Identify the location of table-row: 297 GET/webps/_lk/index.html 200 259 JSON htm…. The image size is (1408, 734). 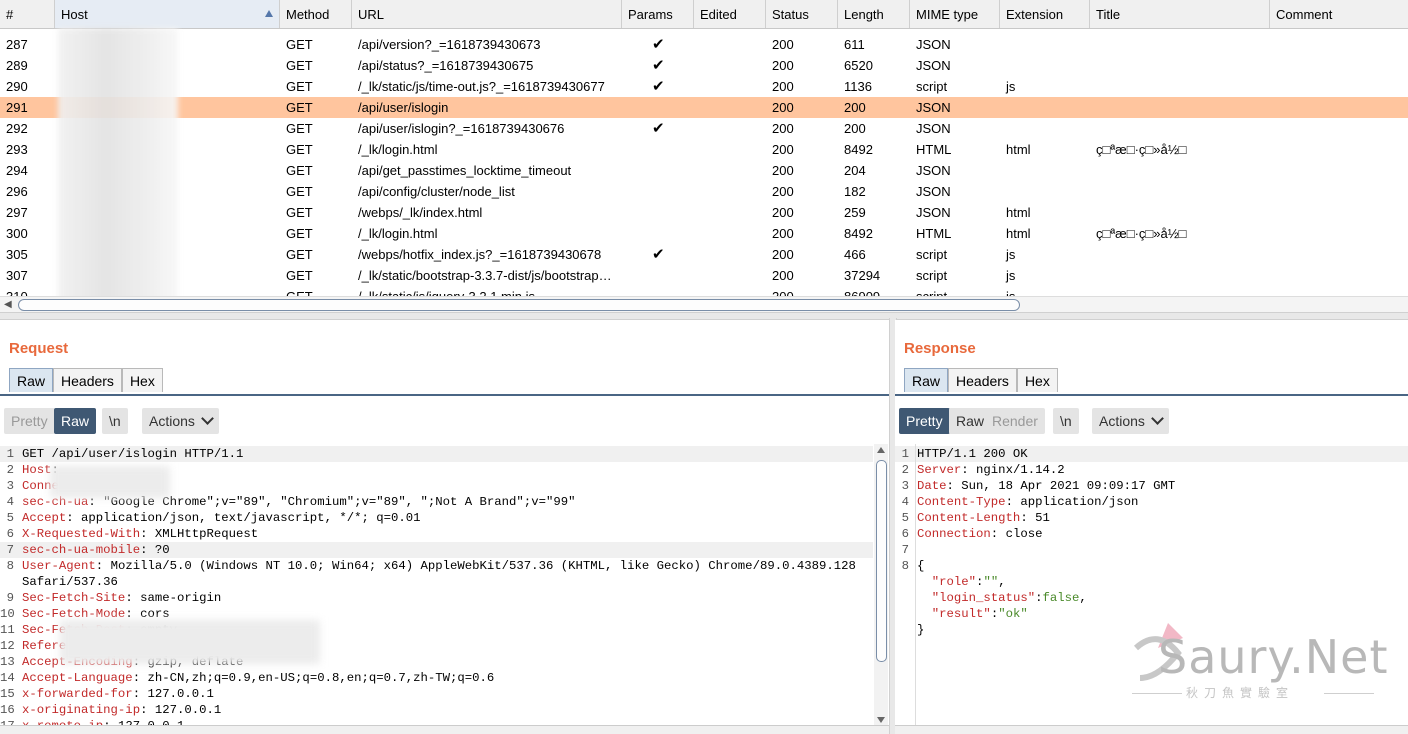
(704, 212).